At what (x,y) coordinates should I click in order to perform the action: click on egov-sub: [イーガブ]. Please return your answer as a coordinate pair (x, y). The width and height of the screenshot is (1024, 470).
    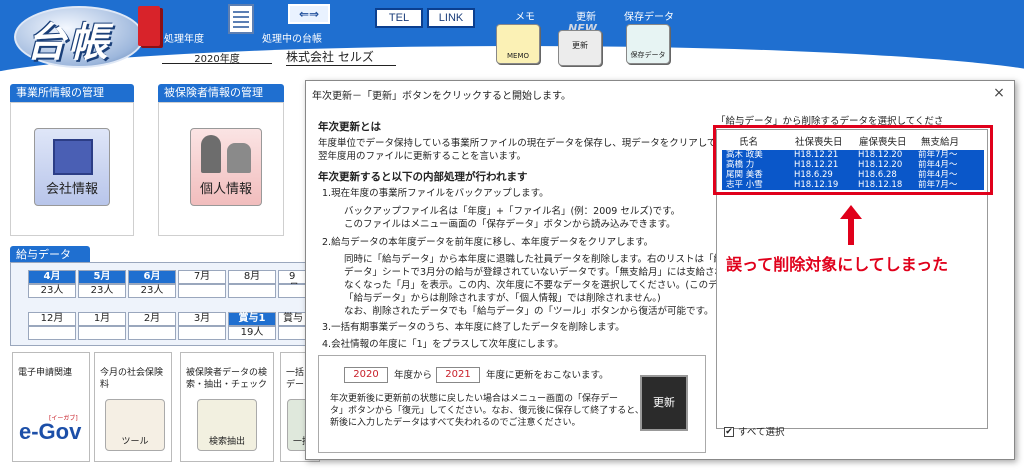
    Looking at the image, I should click on (63, 418).